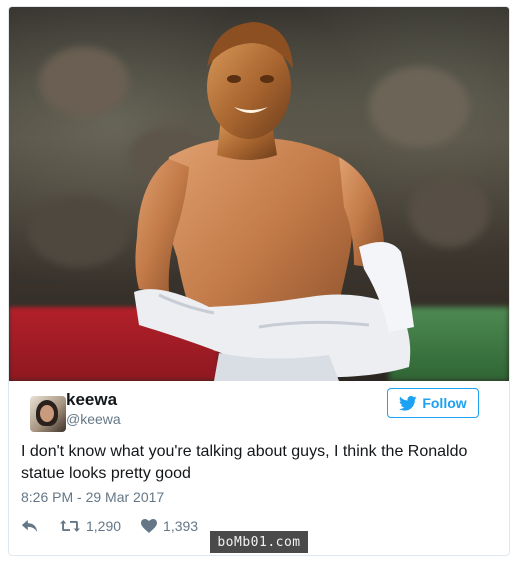 This screenshot has width=520, height=566. Describe the element at coordinates (104, 526) in the screenshot. I see `retweet-count: 1,290` at that location.